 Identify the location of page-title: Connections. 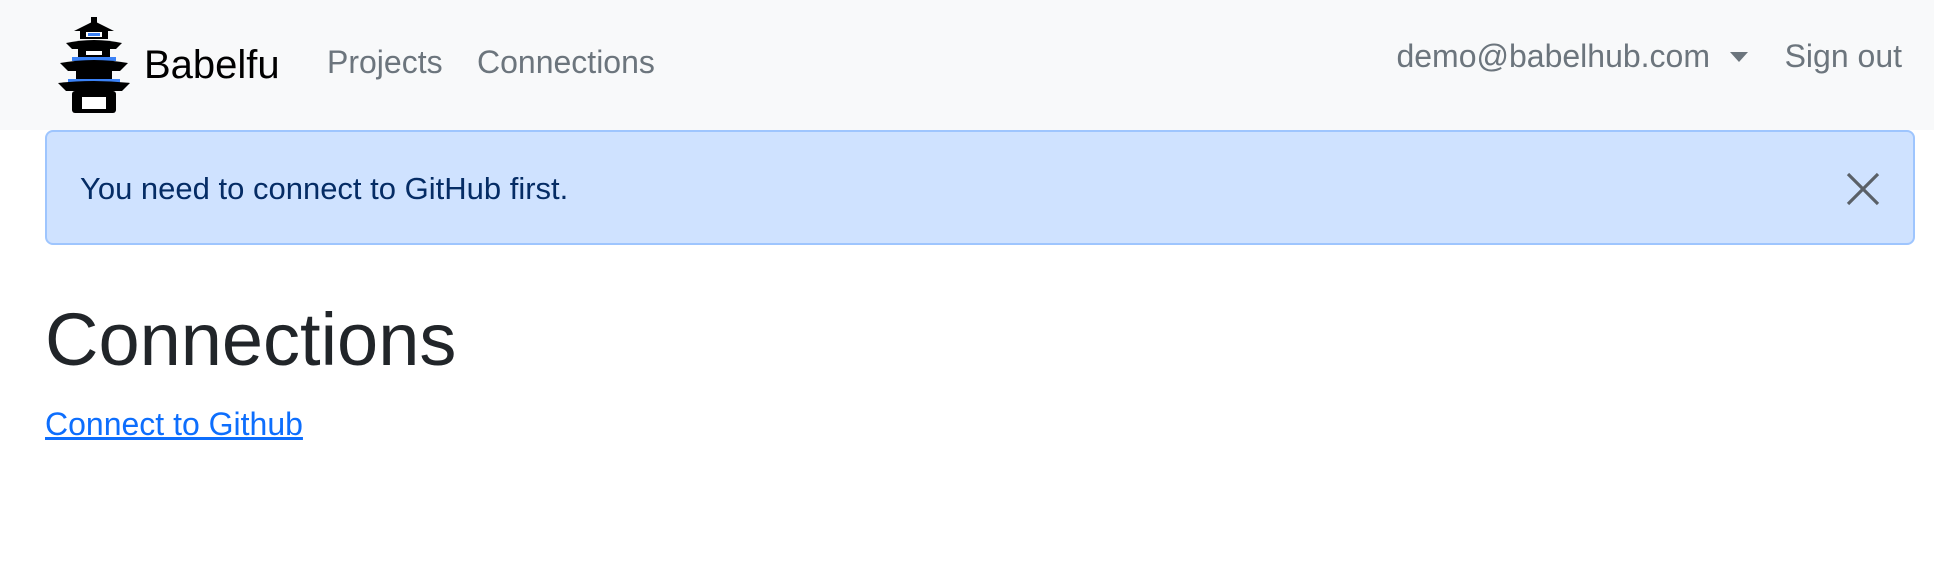
(251, 339).